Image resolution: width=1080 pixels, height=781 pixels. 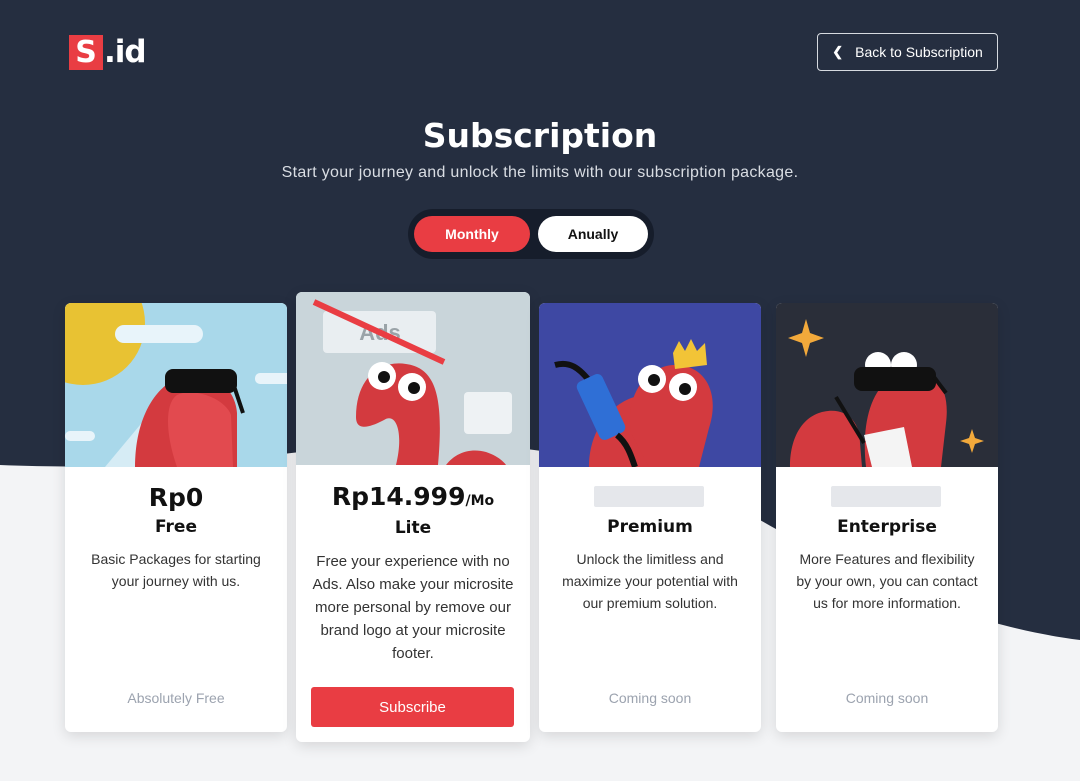 I want to click on sid-logo: S .id, so click(x=108, y=52).